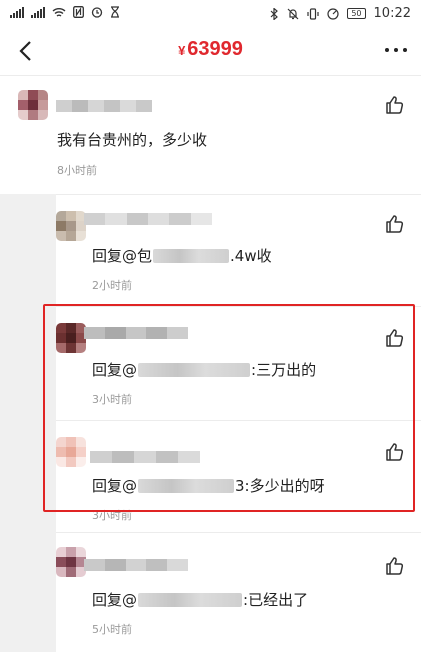 This screenshot has height=652, width=421. Describe the element at coordinates (112, 285) in the screenshot. I see `reply-time: 2小时前` at that location.